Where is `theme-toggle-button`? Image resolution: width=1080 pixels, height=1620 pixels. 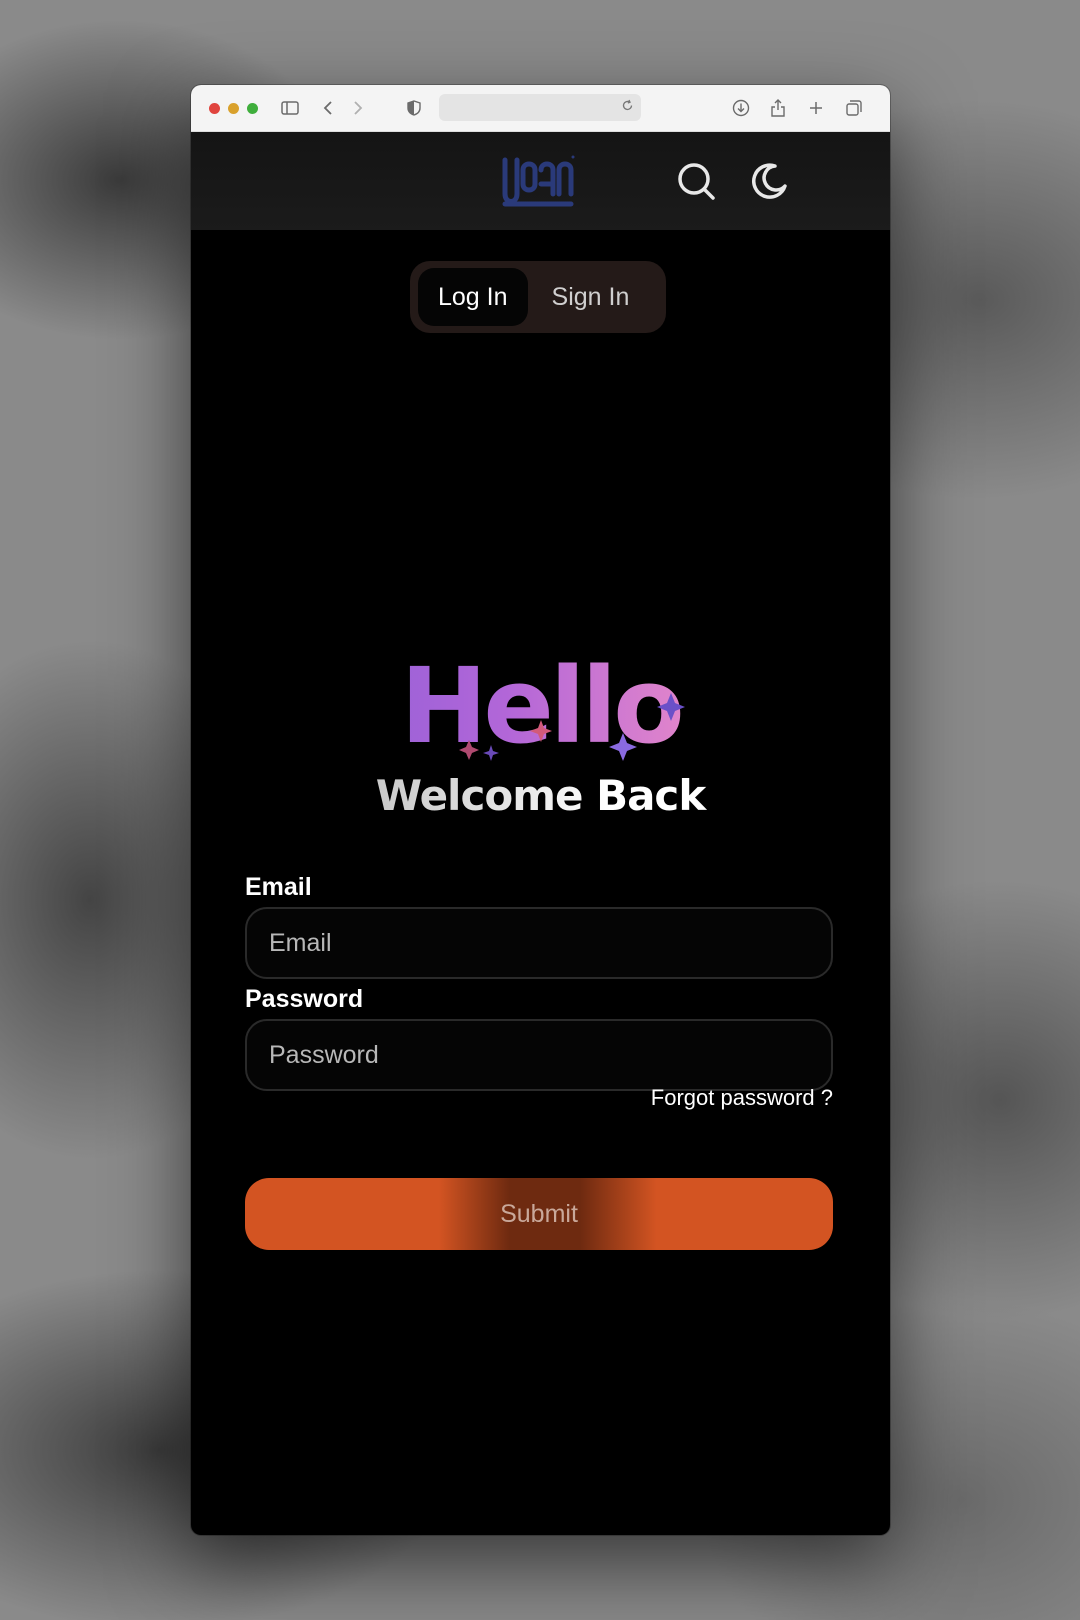
theme-toggle-button is located at coordinates (769, 182).